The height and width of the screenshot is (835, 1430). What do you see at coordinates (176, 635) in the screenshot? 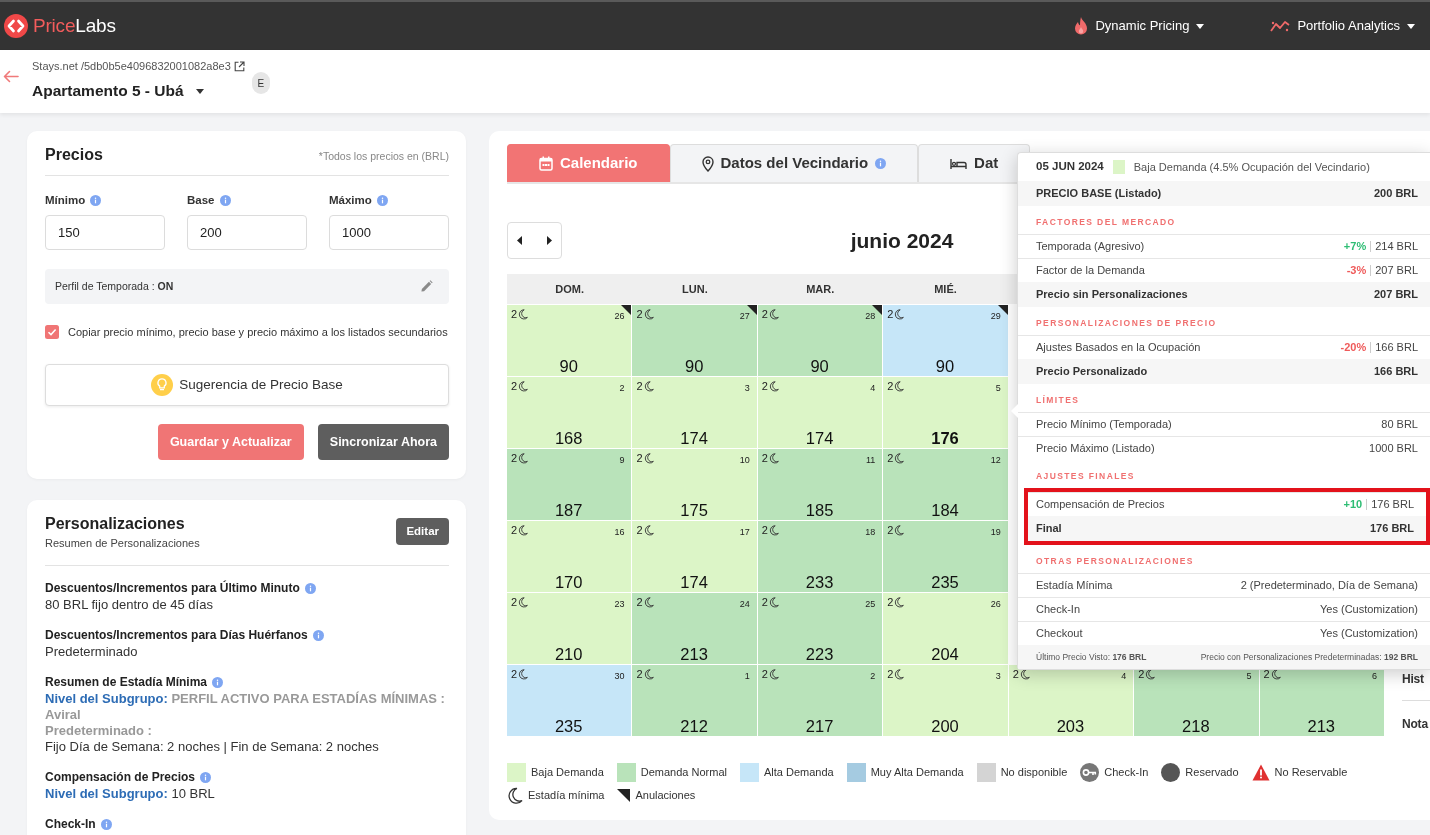
I see `setting-title: Descuentos/Incrementos para Días Huérfanos` at bounding box center [176, 635].